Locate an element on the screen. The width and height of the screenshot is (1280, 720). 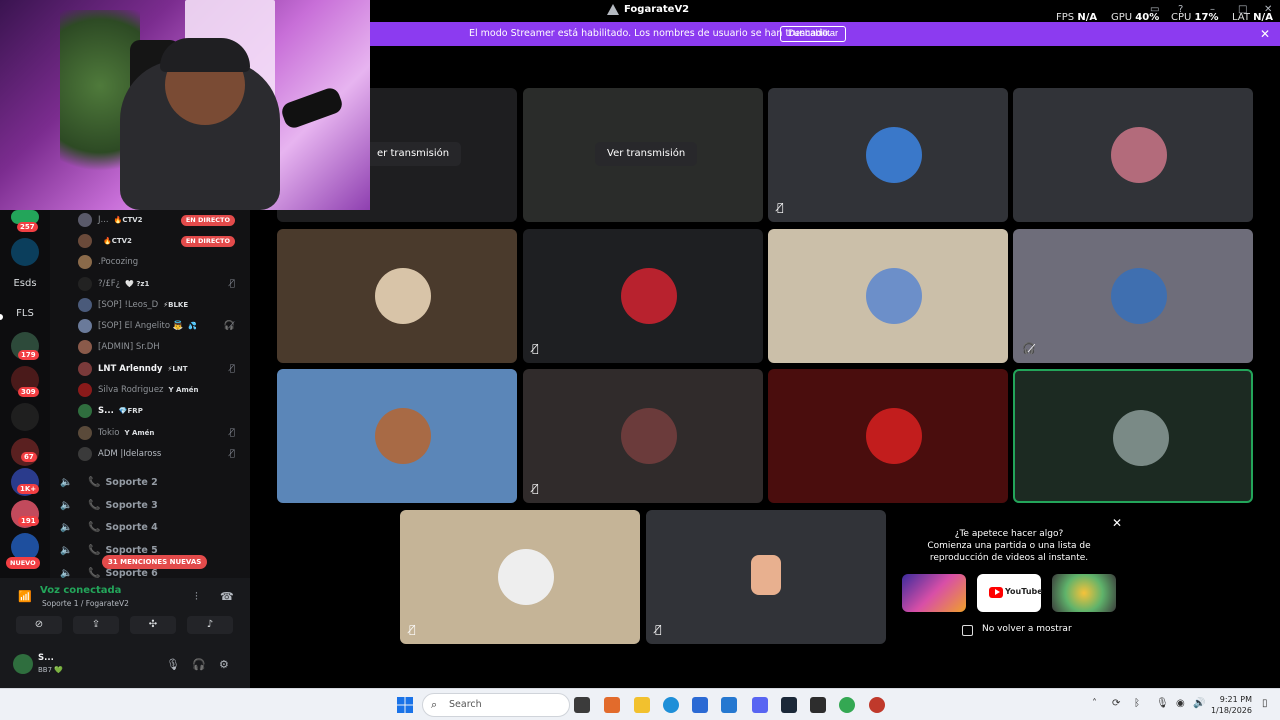
discord-icon is located at coordinates (760, 705).